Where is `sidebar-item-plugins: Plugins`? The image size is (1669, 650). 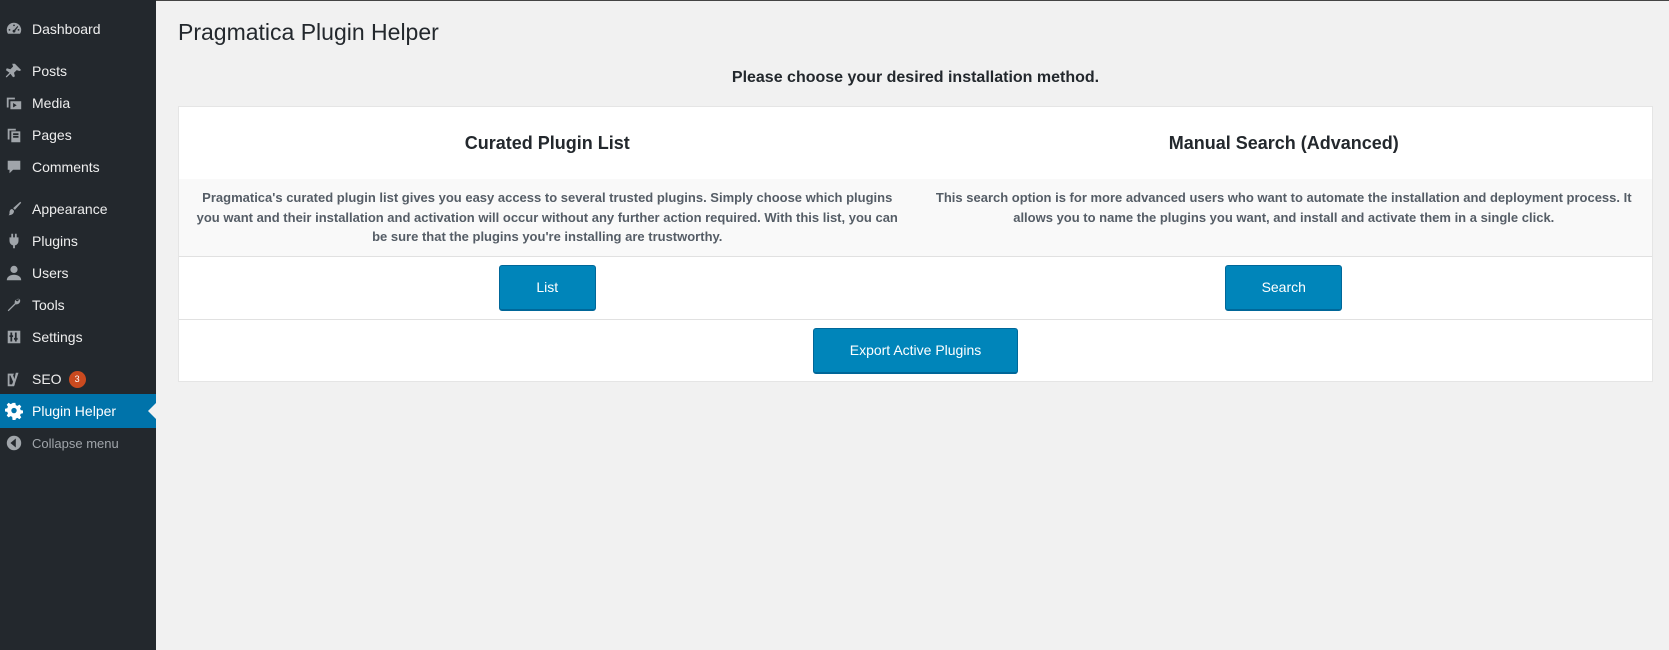
sidebar-item-plugins: Plugins is located at coordinates (78, 241).